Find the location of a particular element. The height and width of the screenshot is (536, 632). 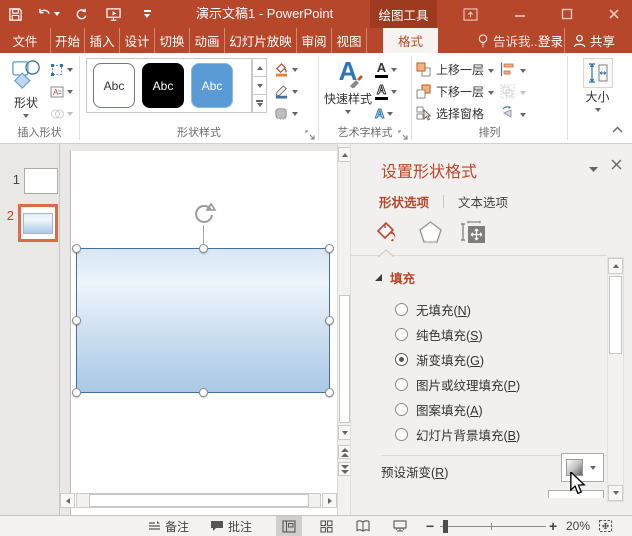

shapes-button: 形状 is located at coordinates (26, 91).